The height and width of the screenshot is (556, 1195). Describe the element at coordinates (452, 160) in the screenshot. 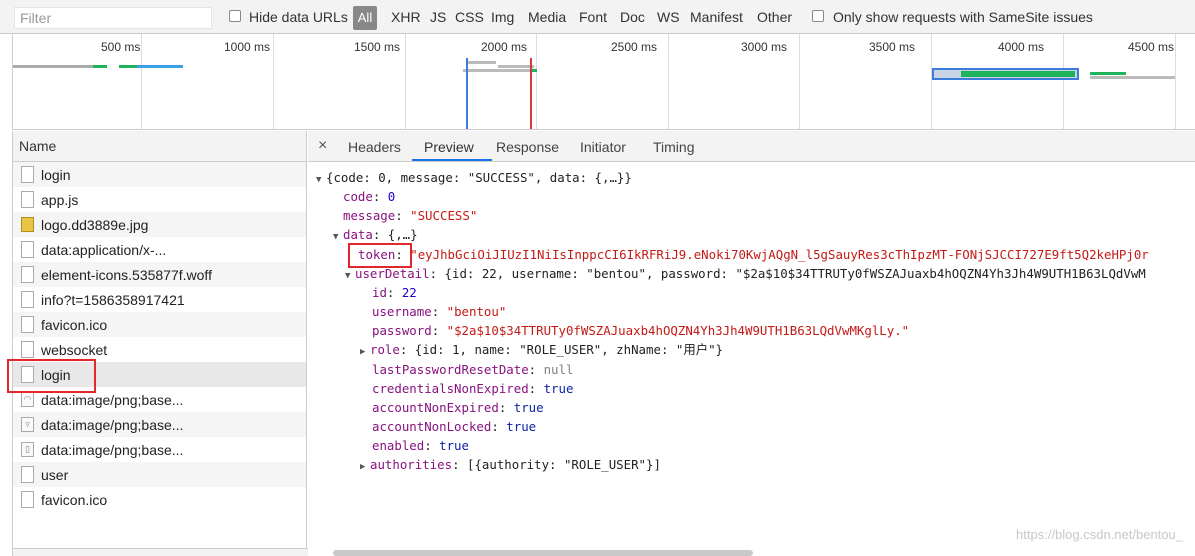

I see `active-tab-indicator` at that location.